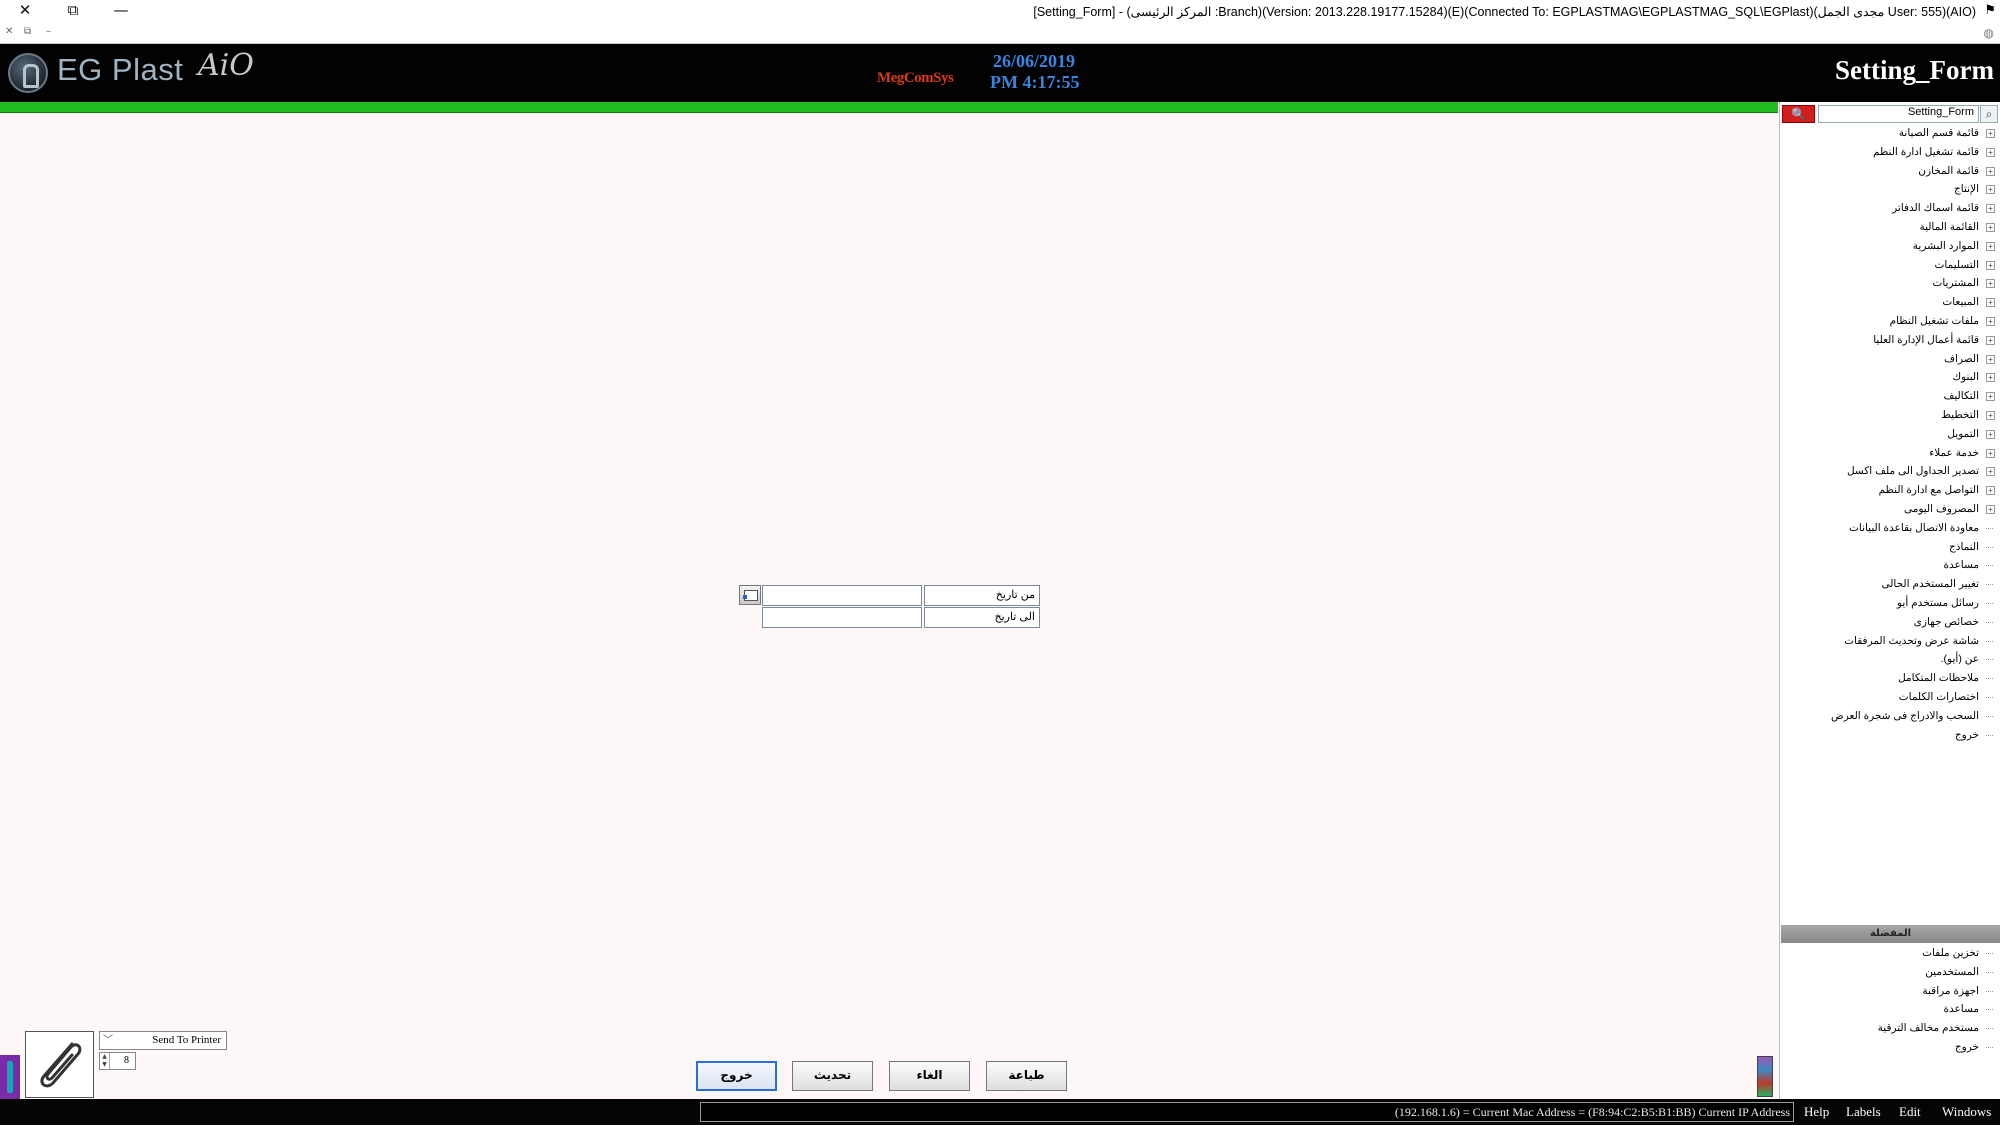 The width and height of the screenshot is (2000, 1125). Describe the element at coordinates (750, 595) in the screenshot. I see `calendar-icon` at that location.